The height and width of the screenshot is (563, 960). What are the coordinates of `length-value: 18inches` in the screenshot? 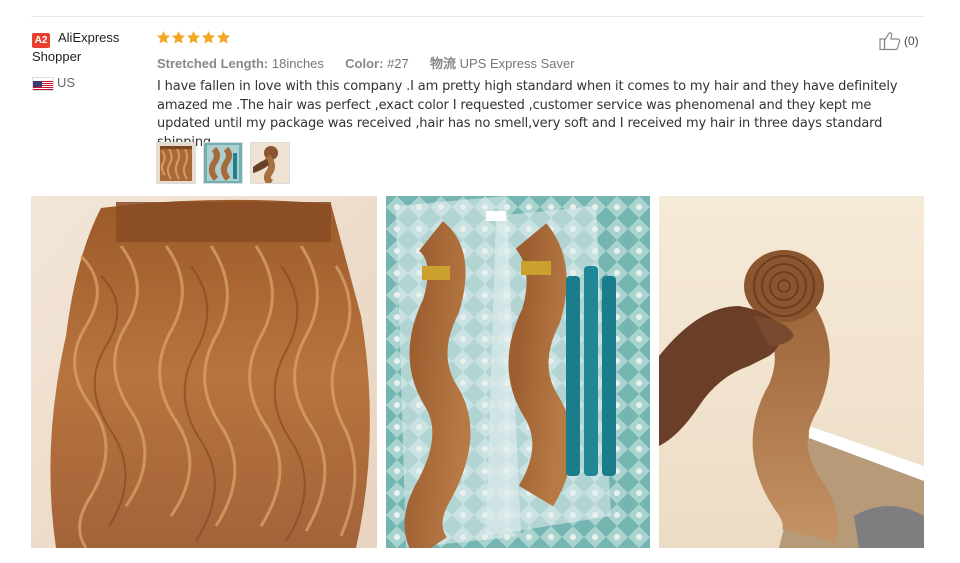 It's located at (297, 63).